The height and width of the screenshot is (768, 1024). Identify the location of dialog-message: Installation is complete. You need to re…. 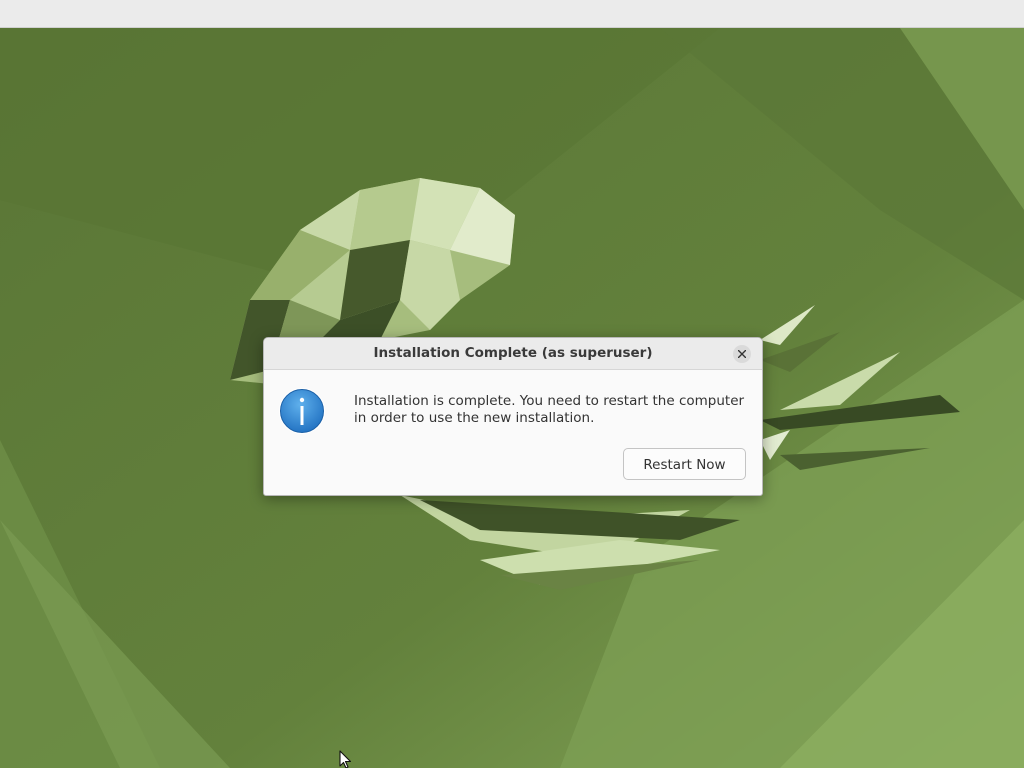
(549, 409).